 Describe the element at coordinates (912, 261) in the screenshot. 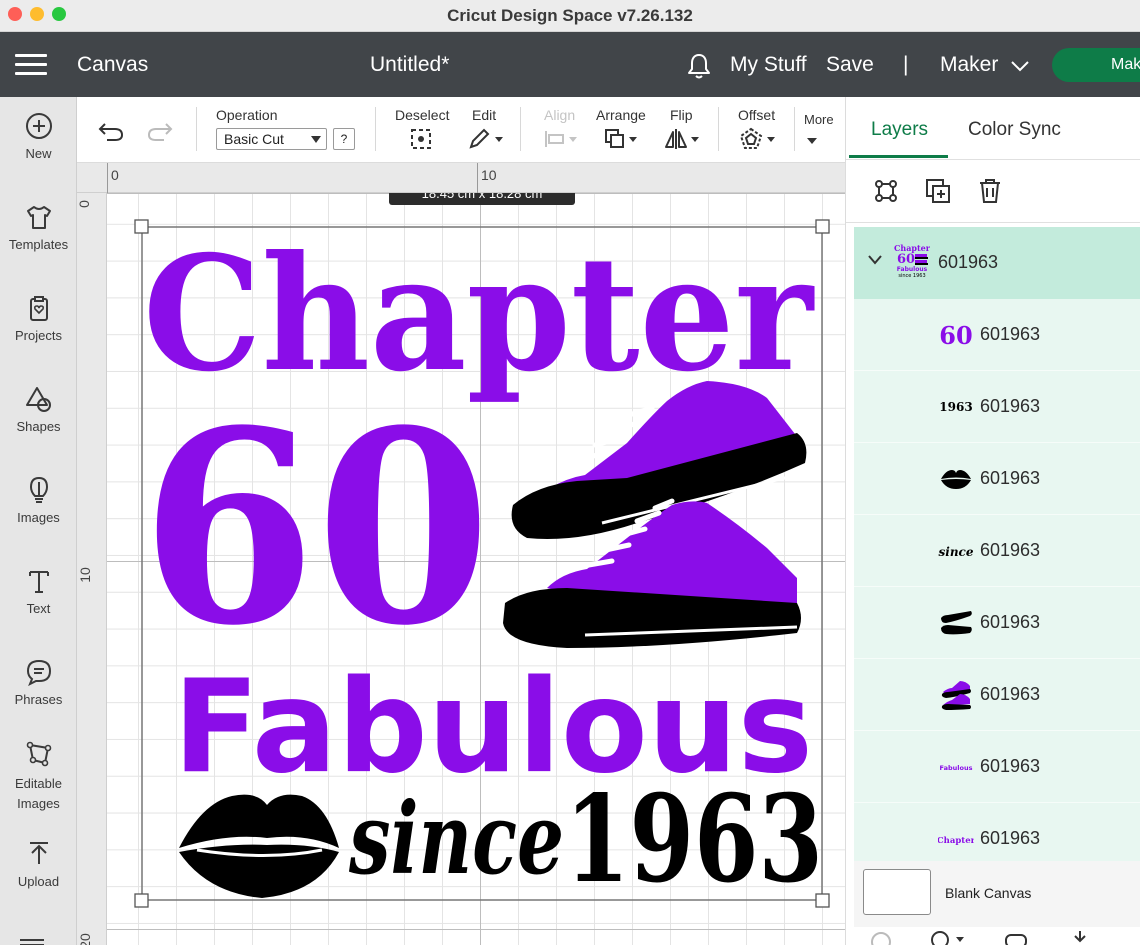

I see `group-thumbnail: Chapter 60 Fabulous since 1963` at that location.